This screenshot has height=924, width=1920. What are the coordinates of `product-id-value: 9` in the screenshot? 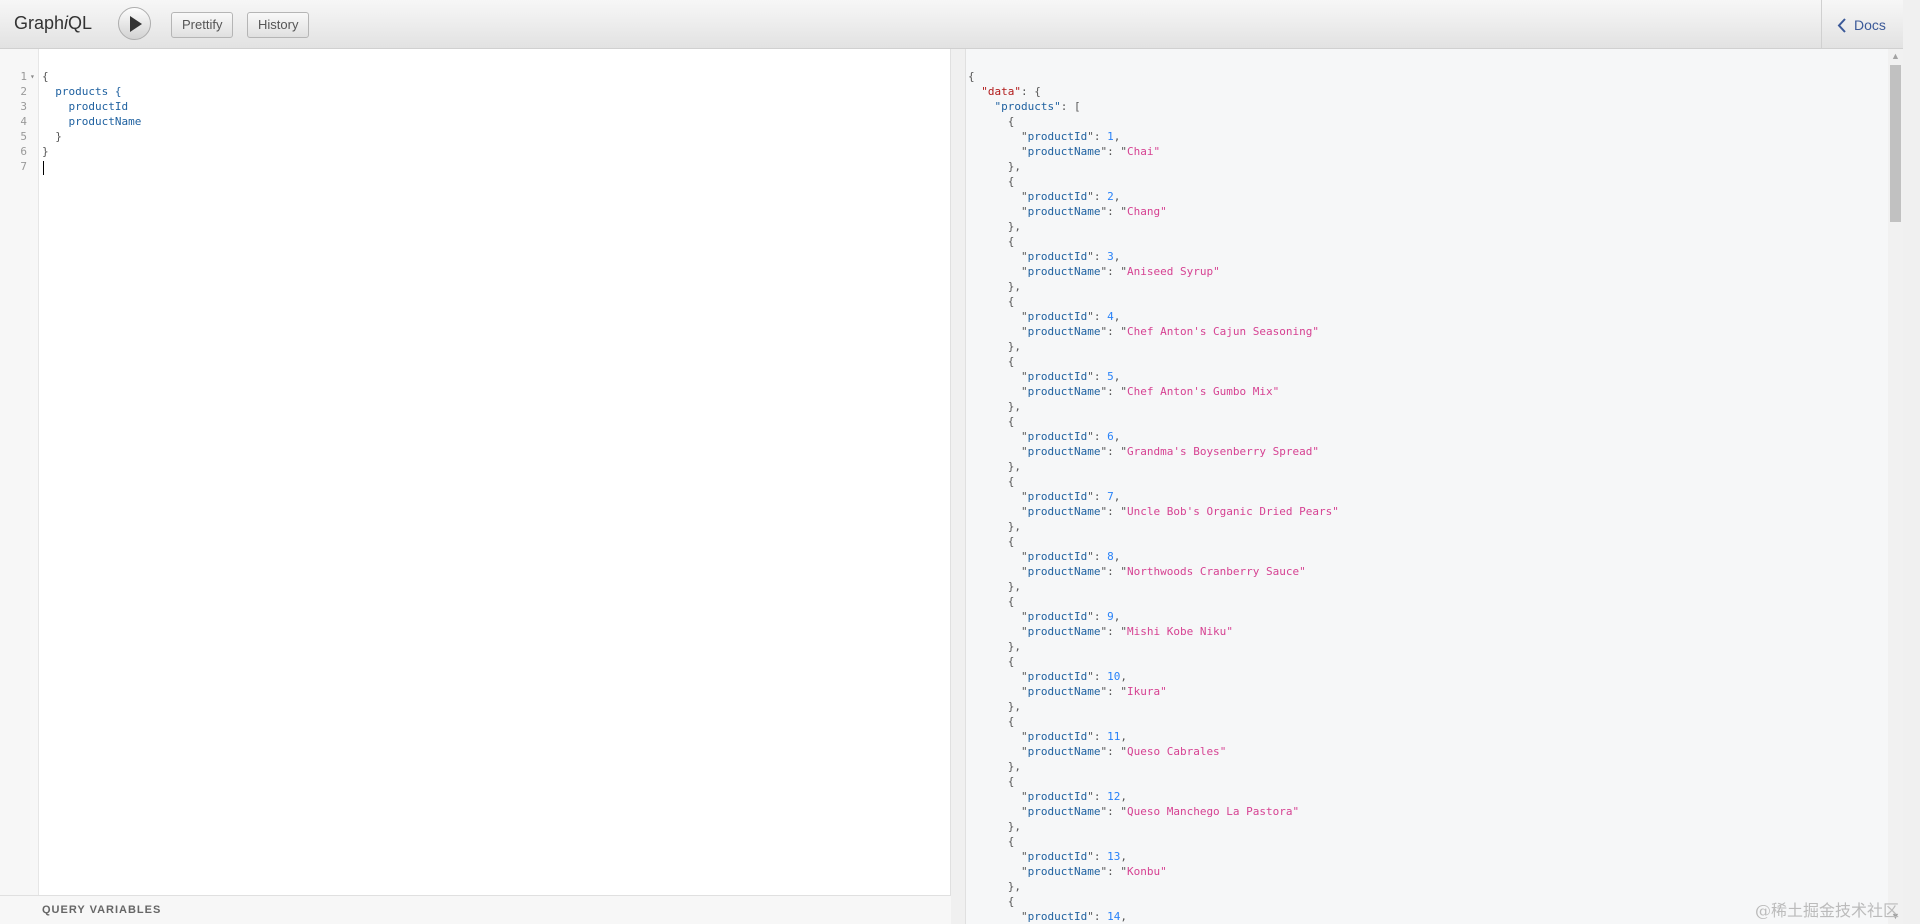 It's located at (1110, 616).